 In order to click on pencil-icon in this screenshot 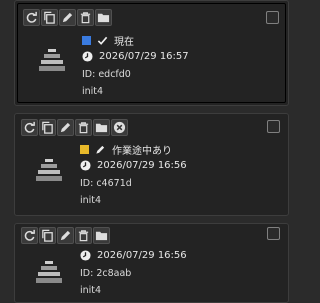, I will do `click(100, 149)`.